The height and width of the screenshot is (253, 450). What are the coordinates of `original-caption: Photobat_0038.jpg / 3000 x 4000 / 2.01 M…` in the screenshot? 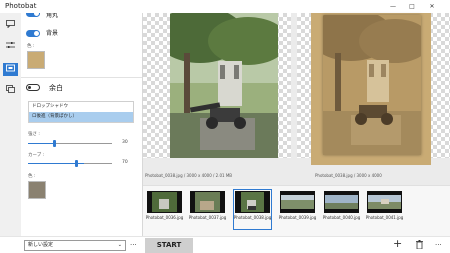 It's located at (189, 175).